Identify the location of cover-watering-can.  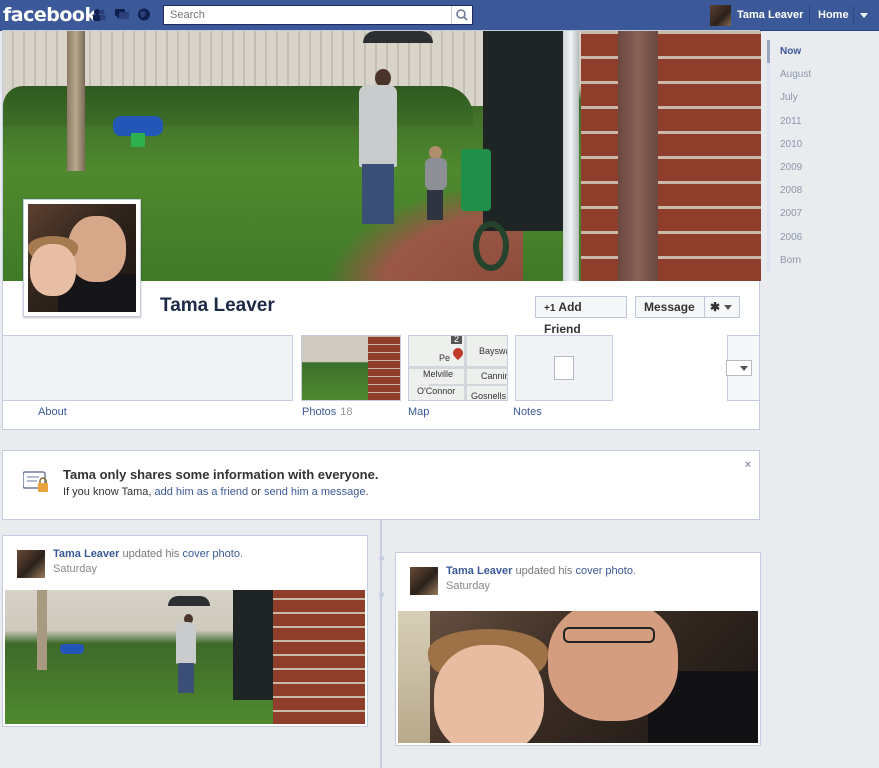
(476, 180).